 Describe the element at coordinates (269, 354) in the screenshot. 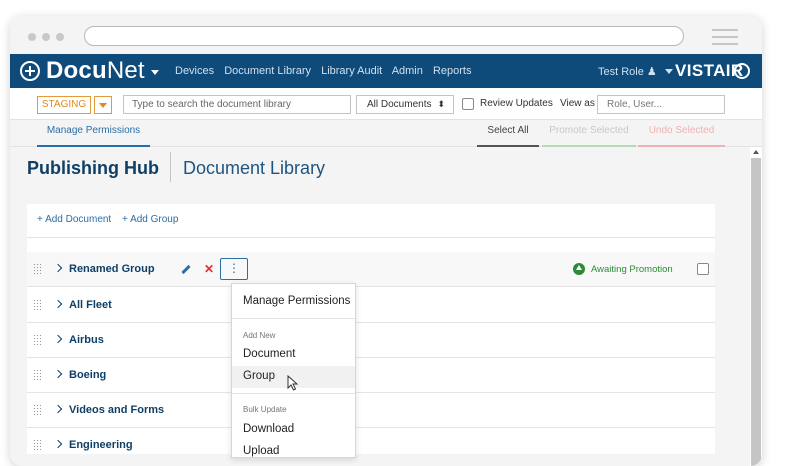

I see `menu-item-document: Document` at that location.